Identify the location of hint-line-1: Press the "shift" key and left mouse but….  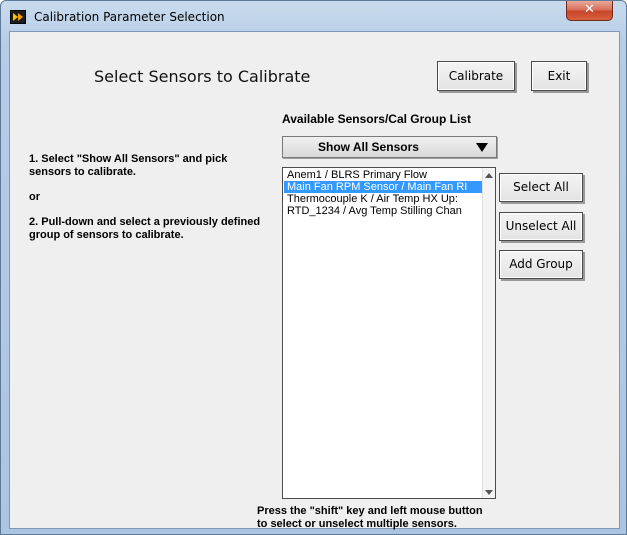
(370, 511).